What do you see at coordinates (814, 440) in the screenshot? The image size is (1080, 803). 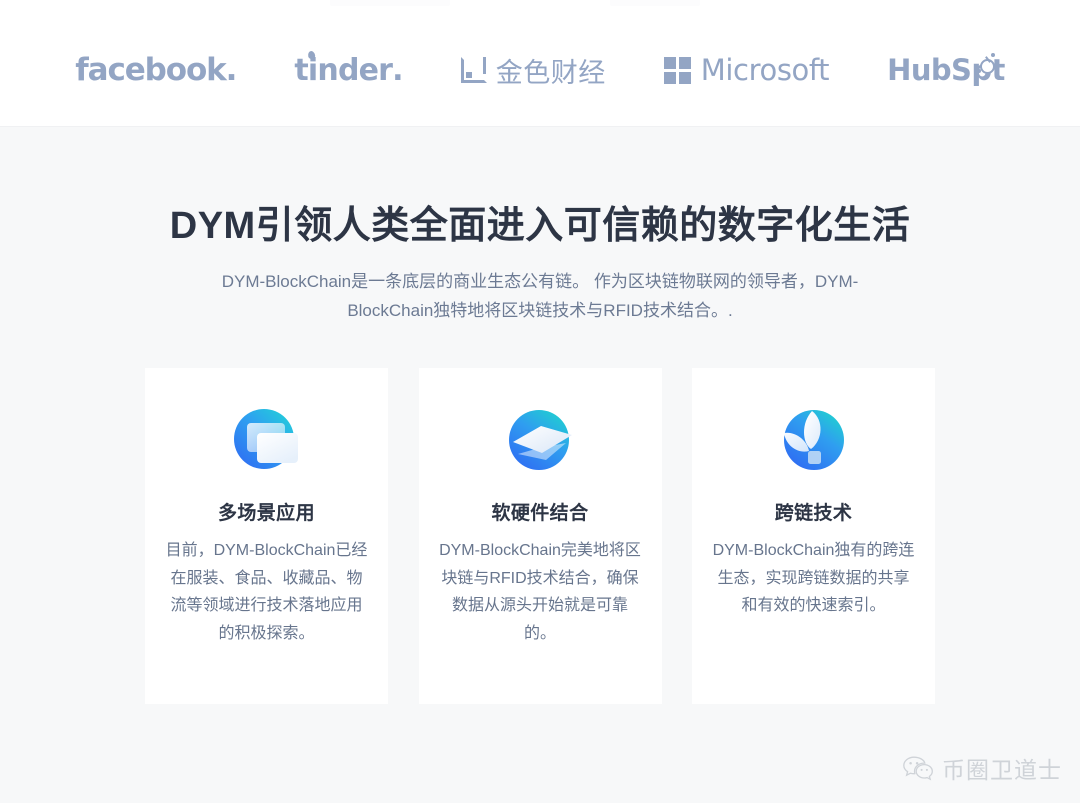 I see `leaf-sphere-icon` at bounding box center [814, 440].